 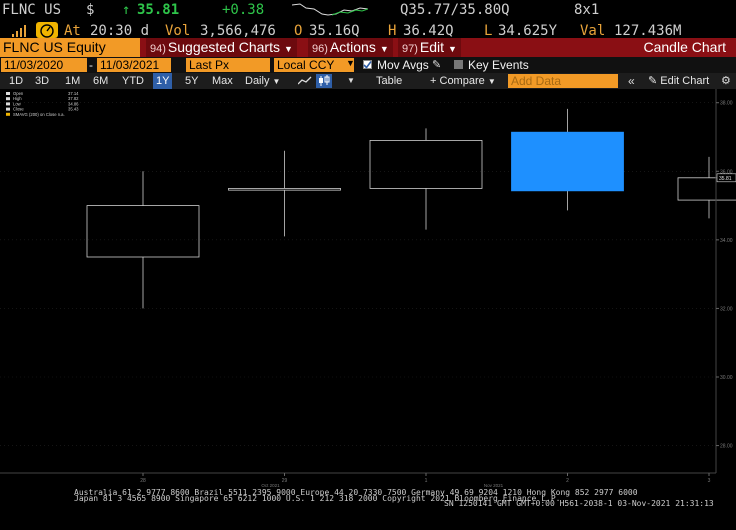 I want to click on last-price-label: 35.81, so click(x=725, y=179).